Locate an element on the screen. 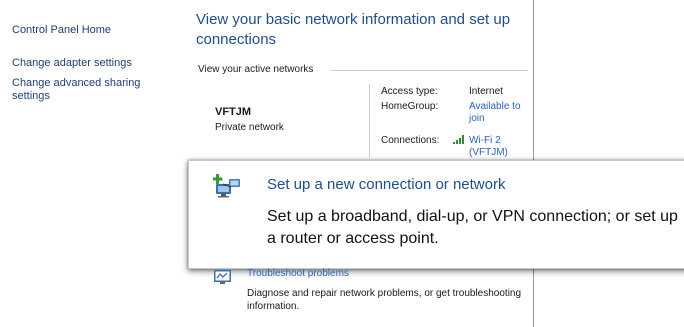  network-divider is located at coordinates (369, 121).